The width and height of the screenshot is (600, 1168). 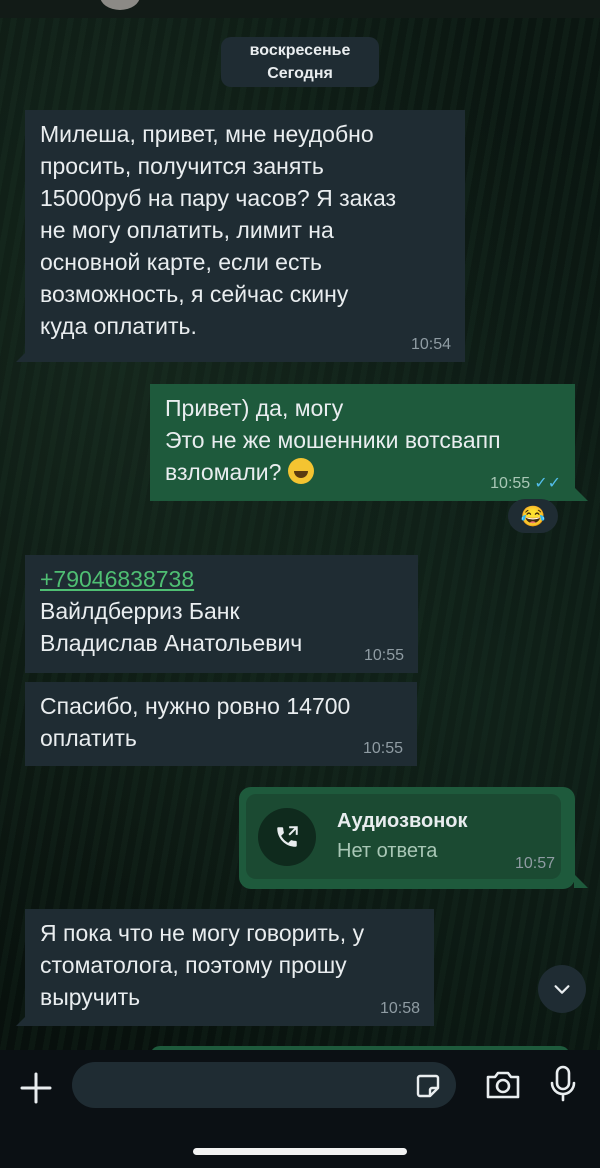 I want to click on call-outgoing-icon, so click(x=287, y=837).